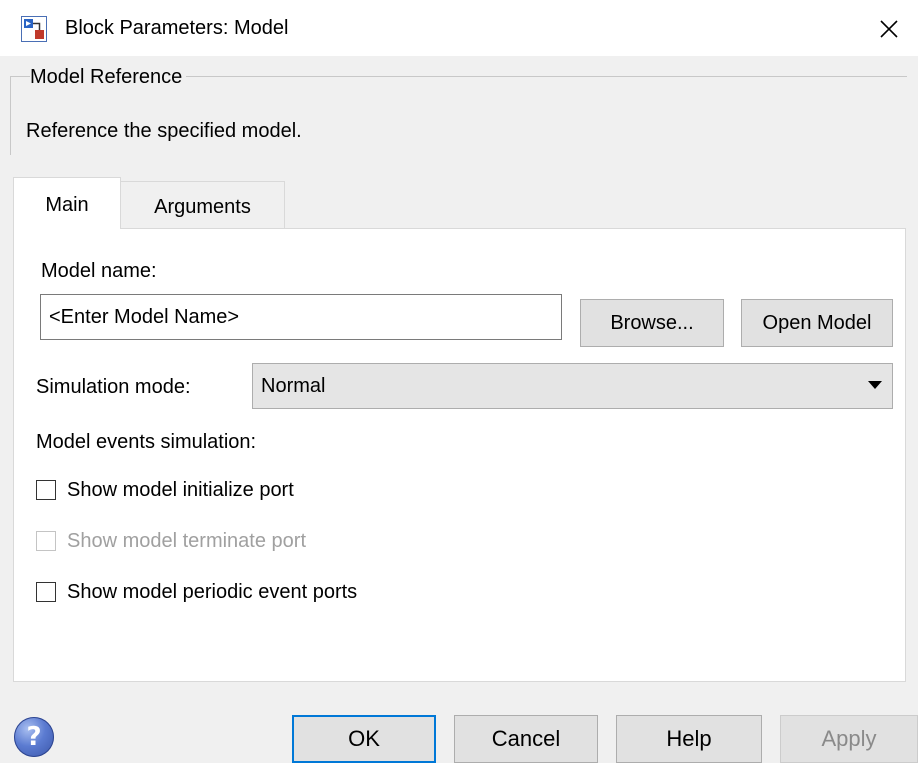  I want to click on title-bar: Block Parameters: Model, so click(459, 28).